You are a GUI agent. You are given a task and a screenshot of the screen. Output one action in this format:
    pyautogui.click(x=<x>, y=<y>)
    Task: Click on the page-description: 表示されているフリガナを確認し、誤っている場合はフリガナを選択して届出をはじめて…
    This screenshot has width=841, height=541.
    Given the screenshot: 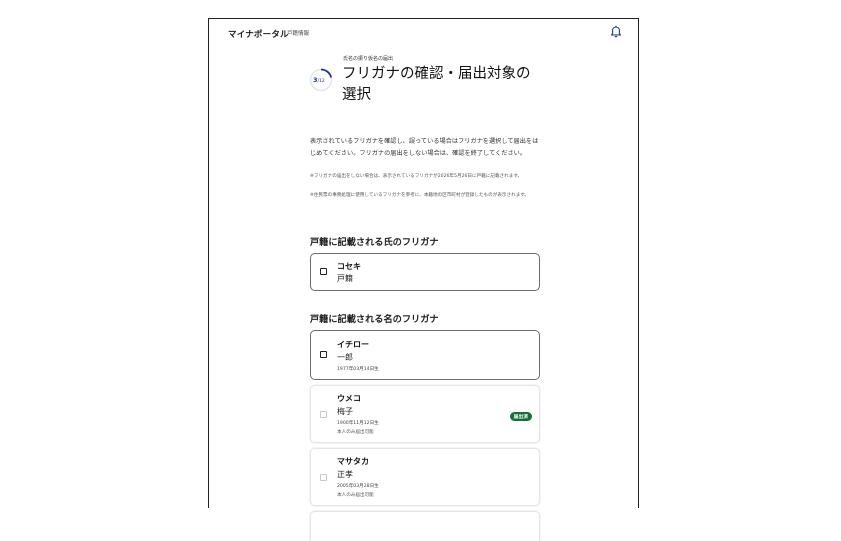 What is the action you would take?
    pyautogui.click(x=424, y=147)
    